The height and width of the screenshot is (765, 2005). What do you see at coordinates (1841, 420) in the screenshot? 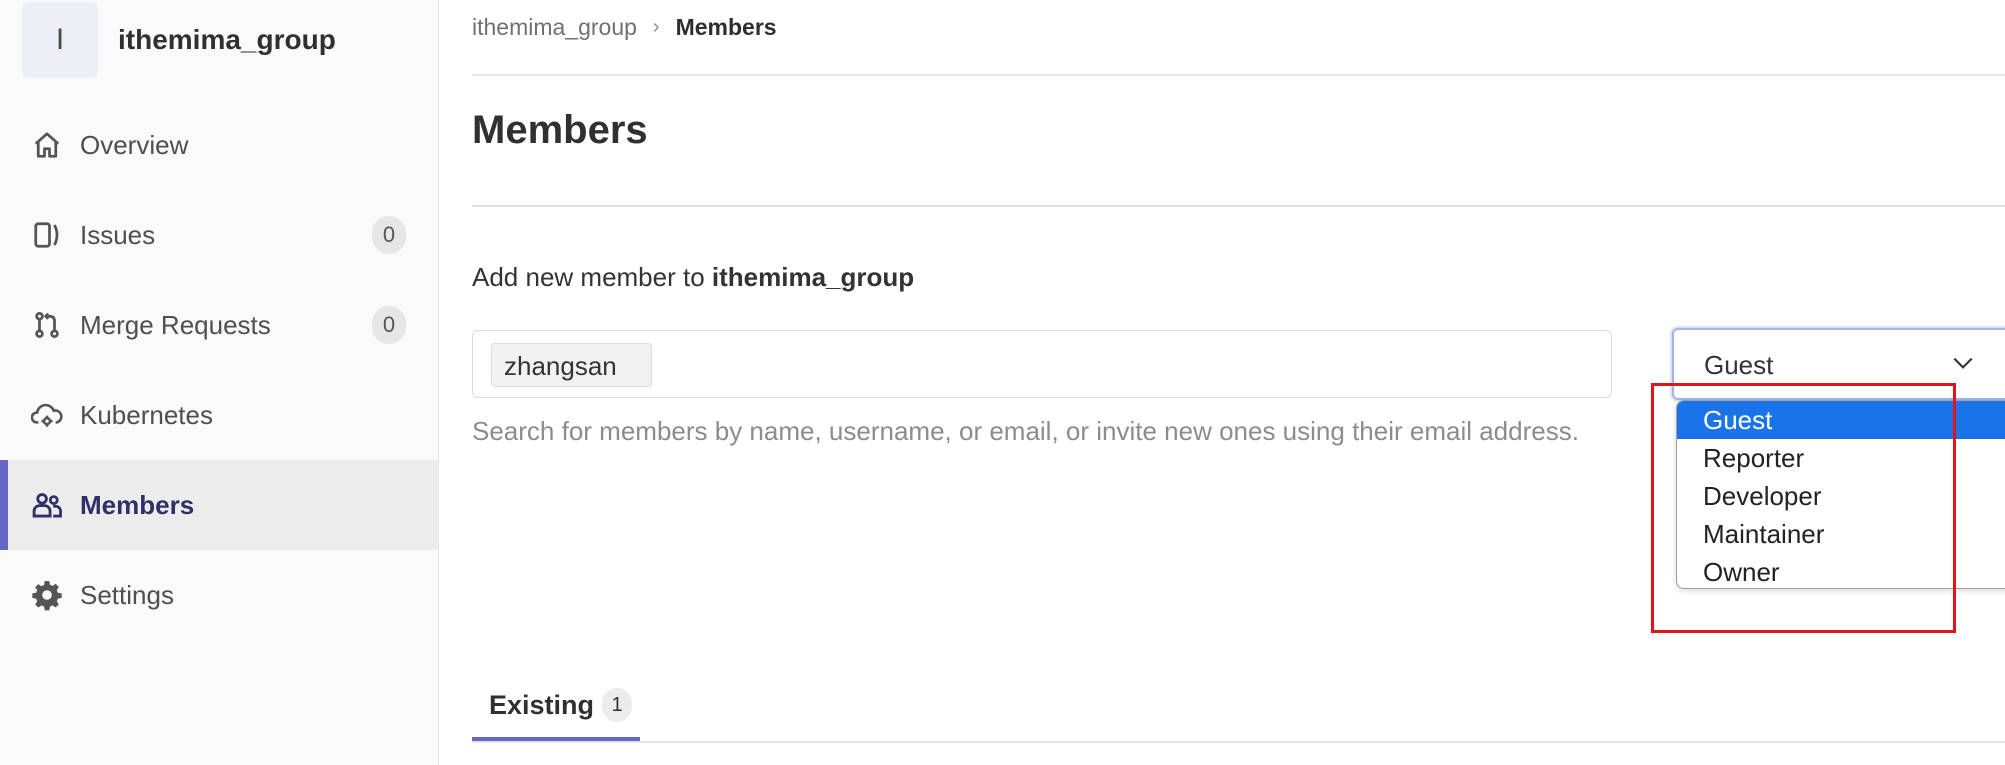
I see `role-option-guest: Guest` at bounding box center [1841, 420].